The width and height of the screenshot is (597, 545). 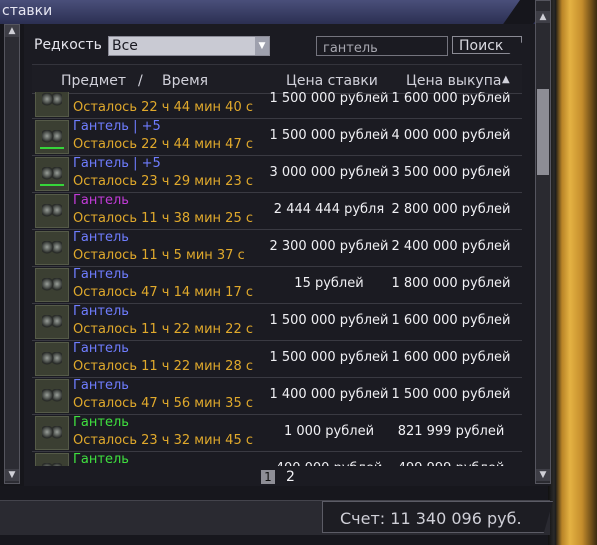 What do you see at coordinates (270, 12) in the screenshot?
I see `title-bar: ставки` at bounding box center [270, 12].